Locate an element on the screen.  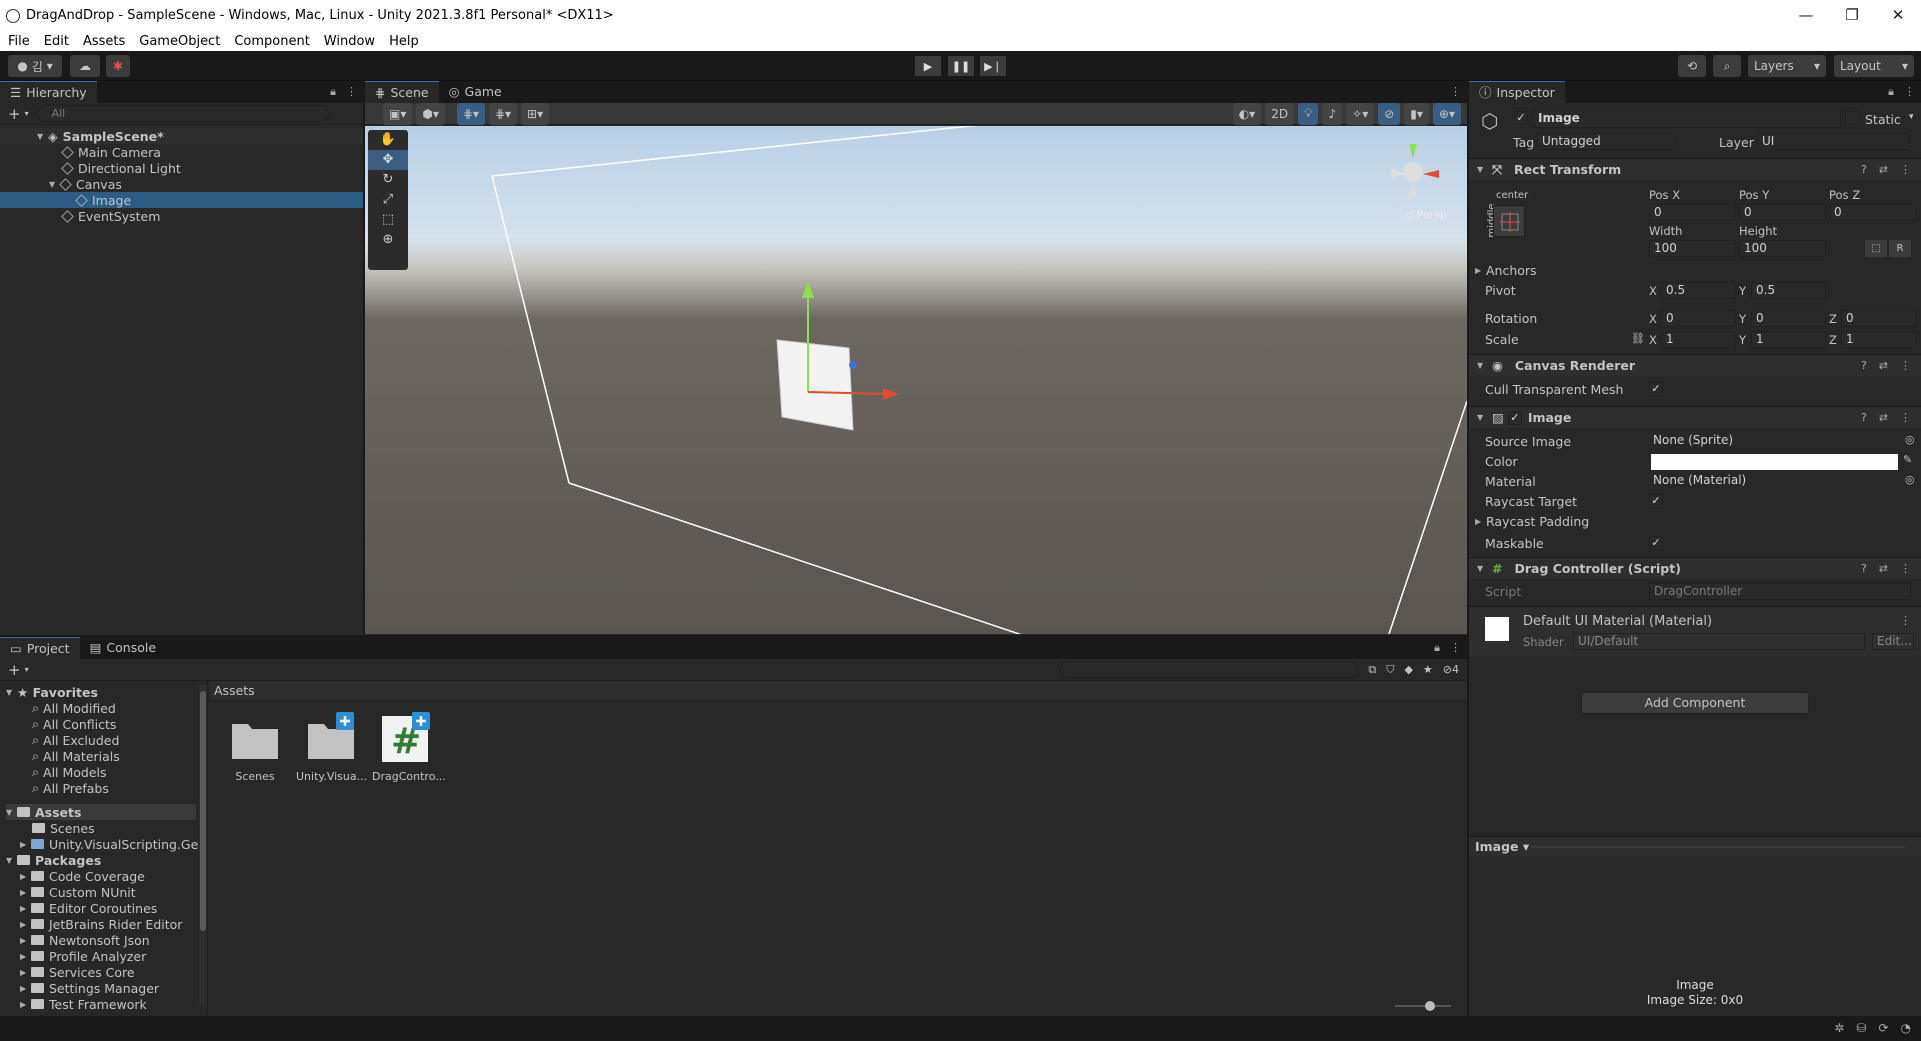
scale-tool-icon: ⤢ is located at coordinates (388, 200).